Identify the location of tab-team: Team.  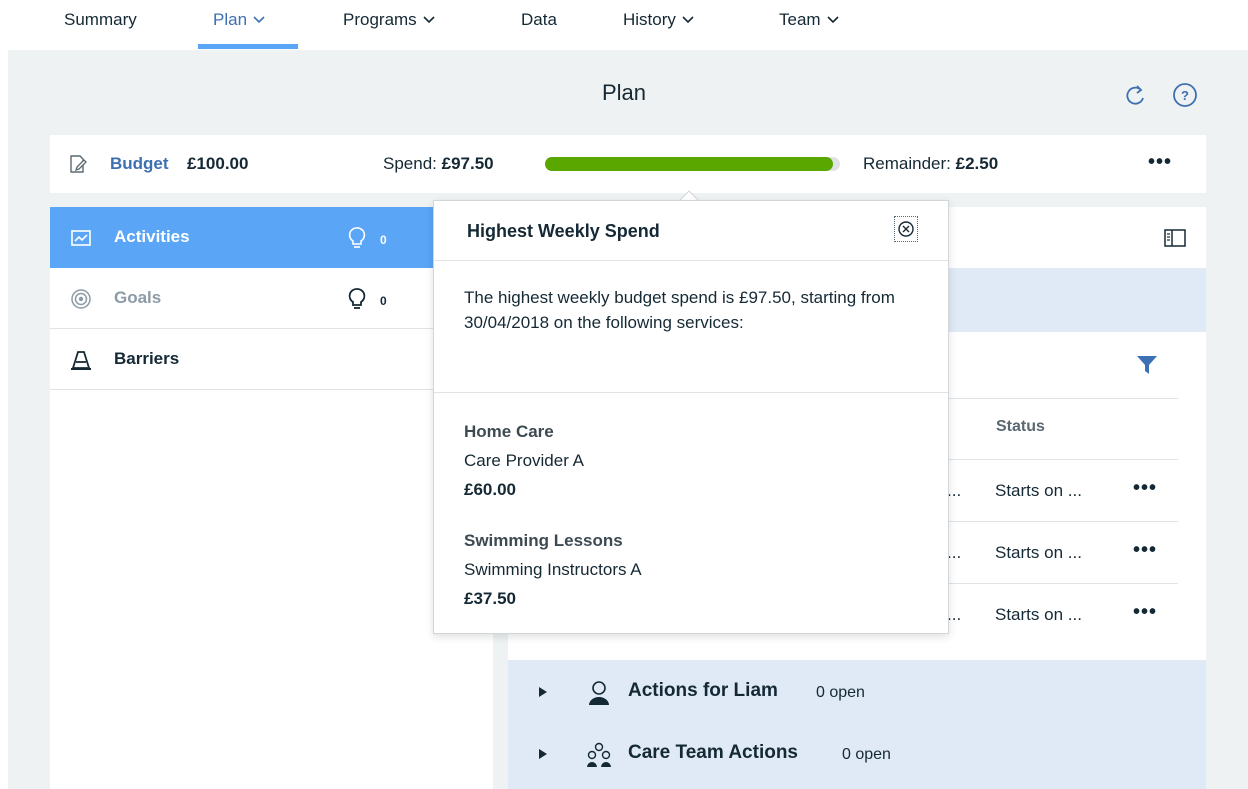
(809, 20).